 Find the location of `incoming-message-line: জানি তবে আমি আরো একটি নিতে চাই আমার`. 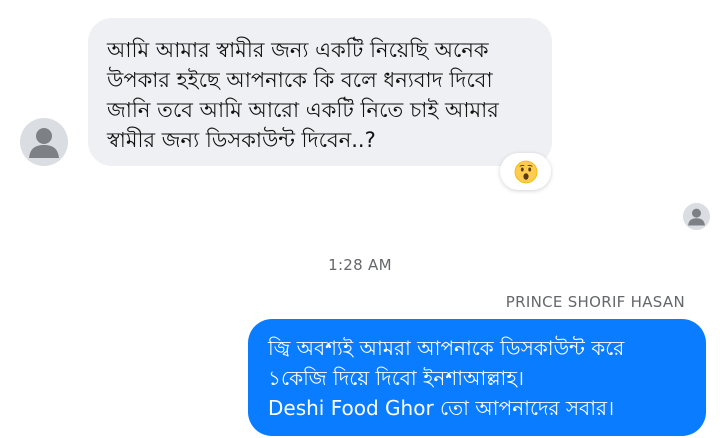

incoming-message-line: জানি তবে আমি আরো একটি নিতে চাই আমার is located at coordinates (303, 110).